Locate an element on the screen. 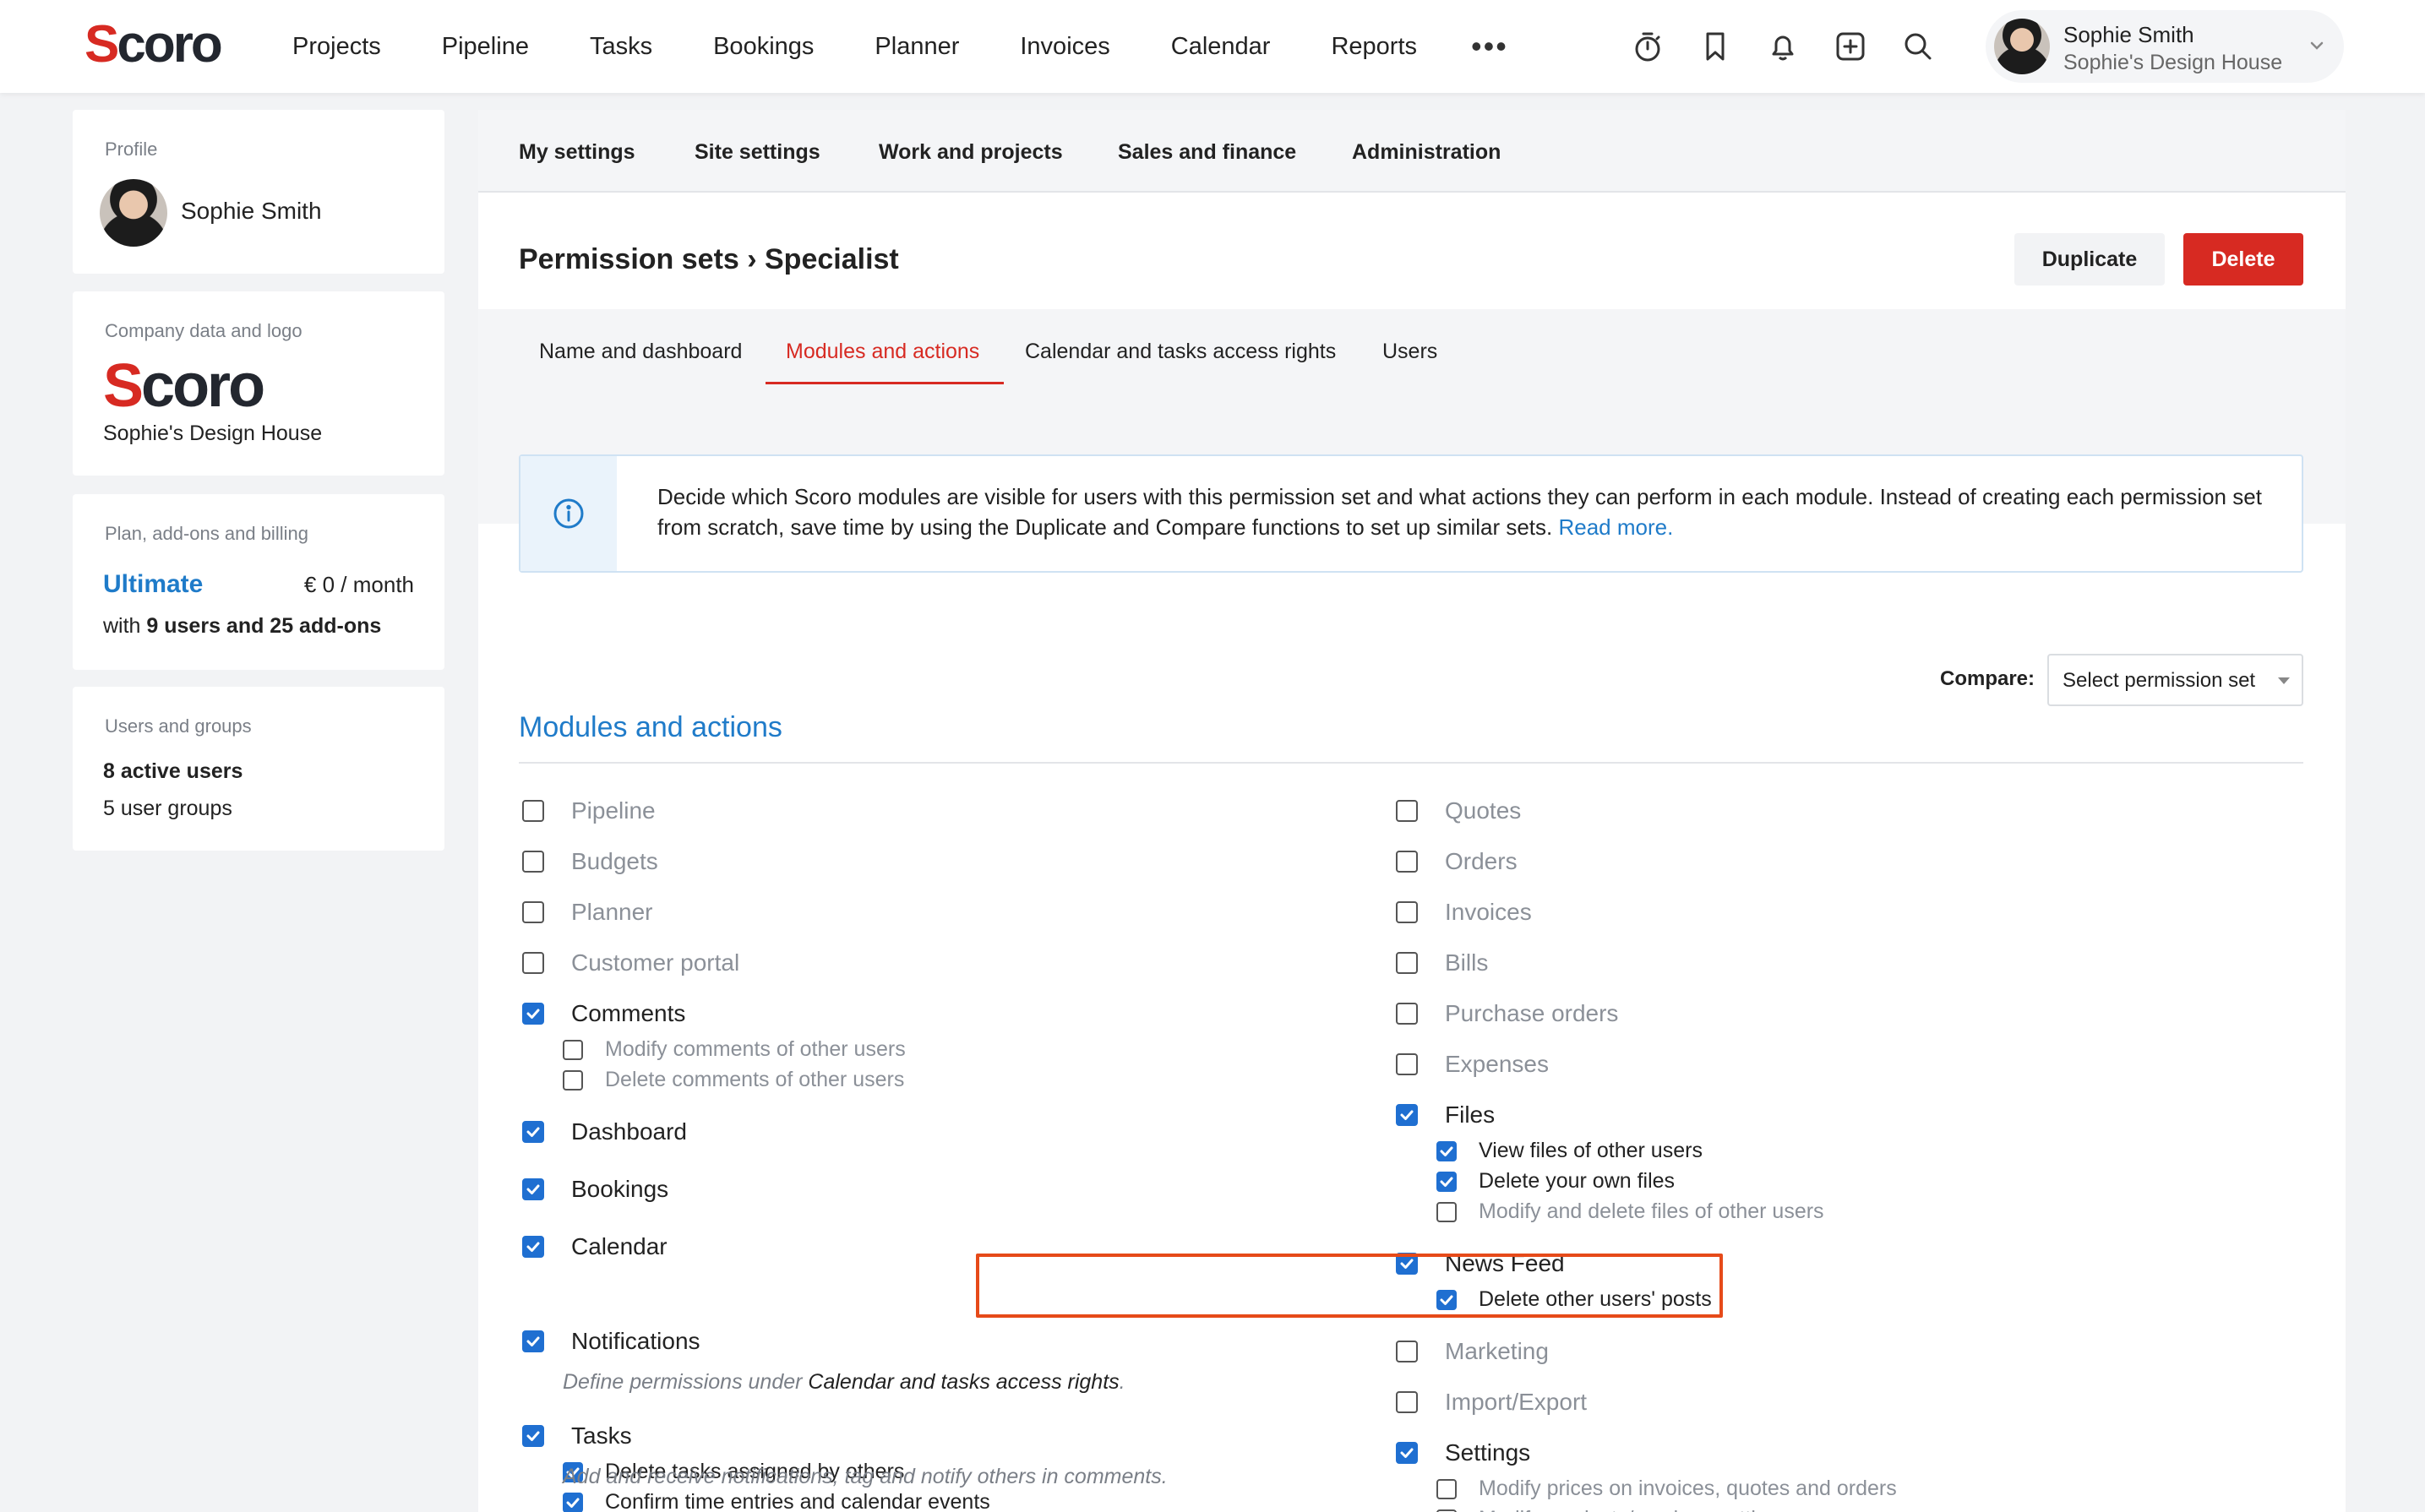  tab-work-and-projects: Work and projects is located at coordinates (971, 152).